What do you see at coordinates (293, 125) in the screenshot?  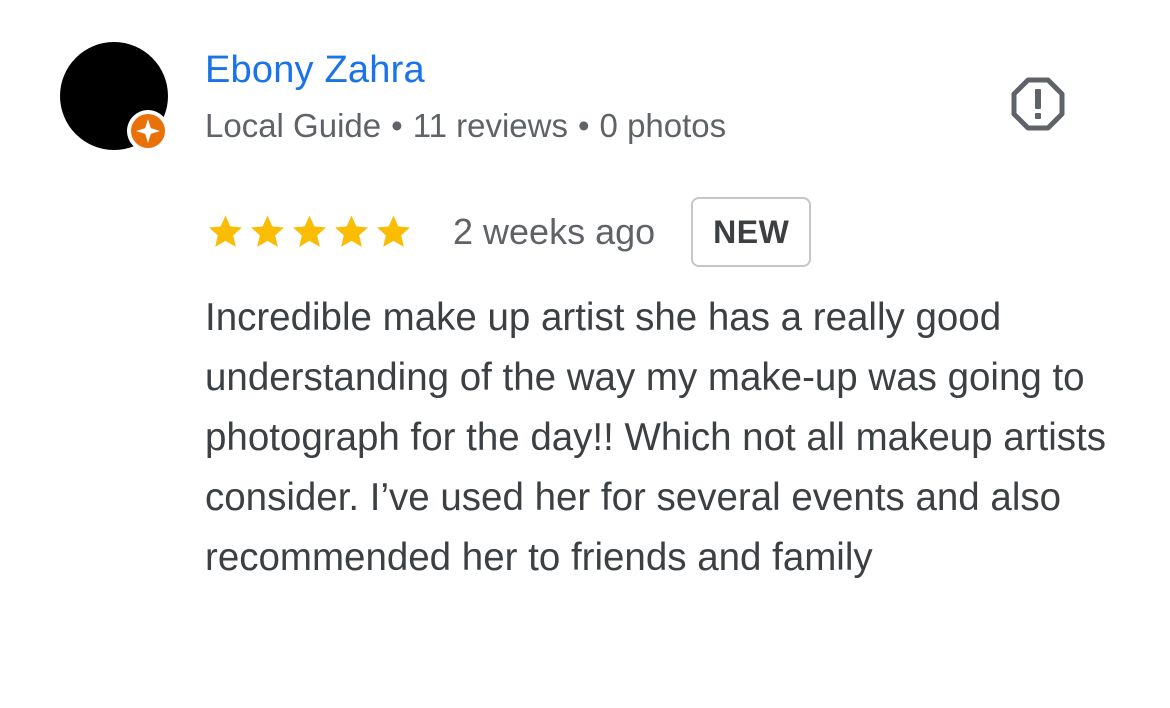 I see `local-guide-label: Local Guide` at bounding box center [293, 125].